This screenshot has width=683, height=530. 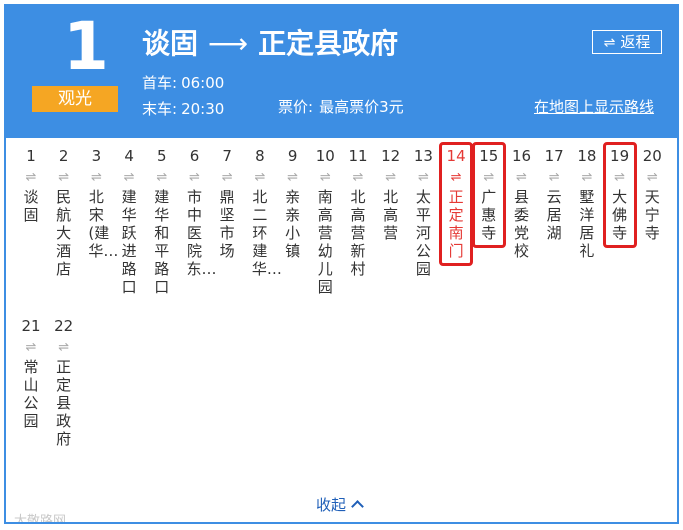 I want to click on stop-item: 21 ⇌ 常山公园, so click(x=31, y=373).